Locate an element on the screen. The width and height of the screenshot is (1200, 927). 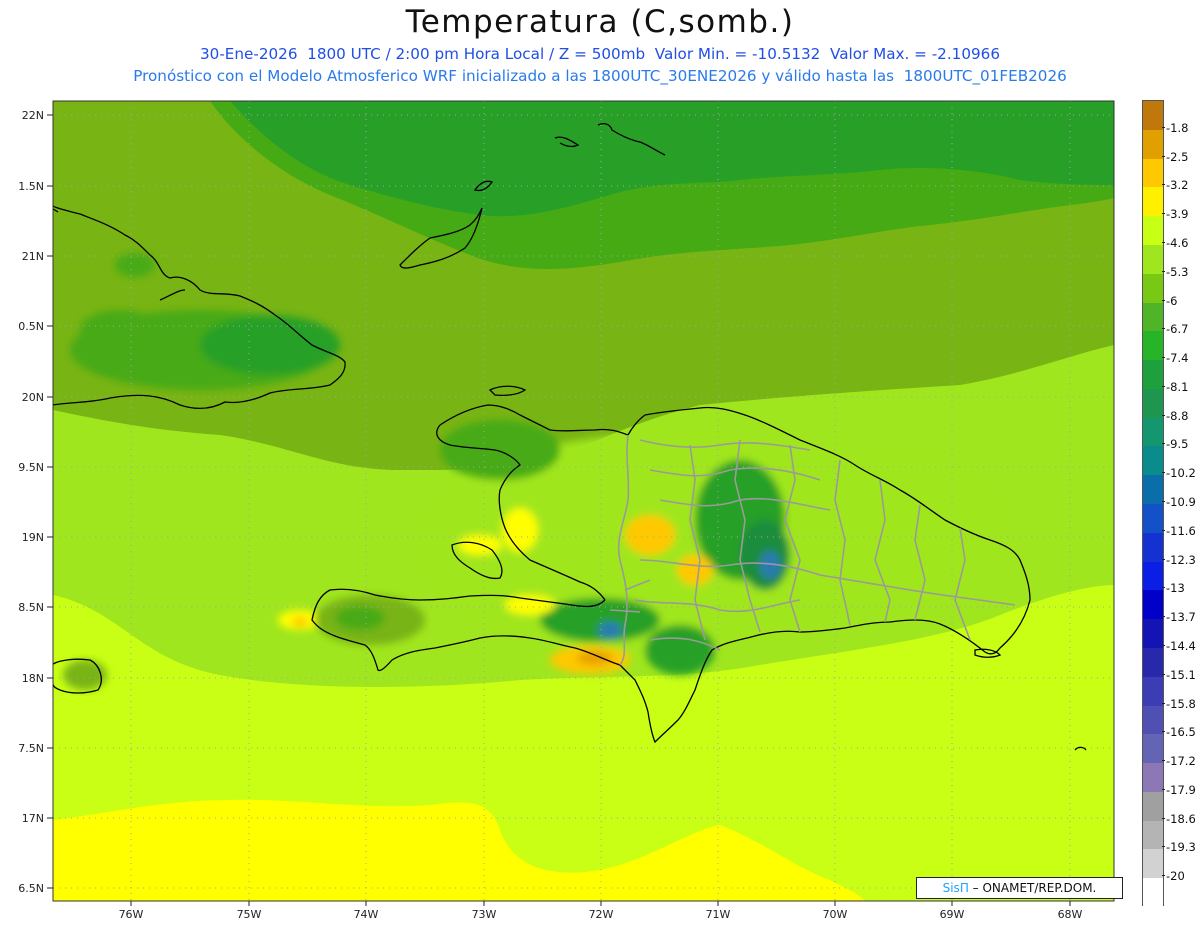
color-scale-label: -9.5 is located at coordinates (1175, 444).